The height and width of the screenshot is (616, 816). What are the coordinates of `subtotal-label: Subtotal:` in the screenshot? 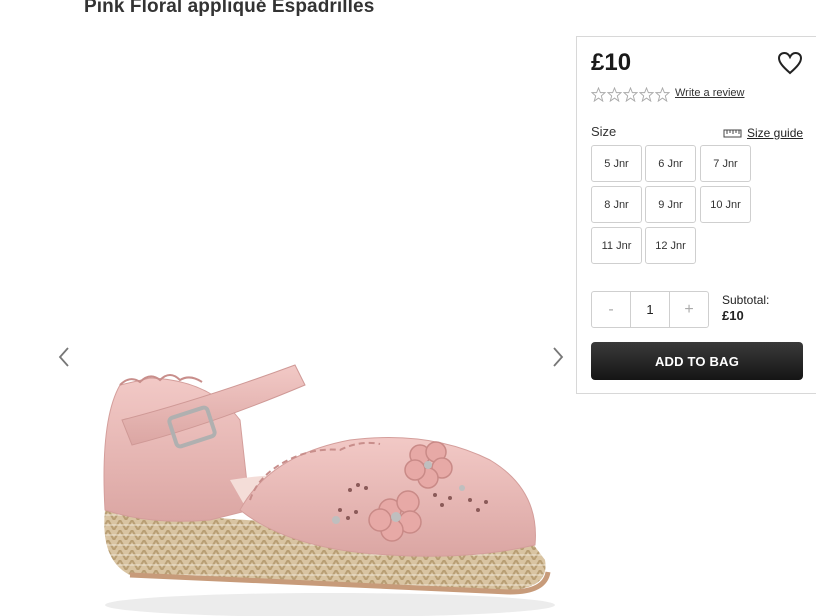 It's located at (746, 300).